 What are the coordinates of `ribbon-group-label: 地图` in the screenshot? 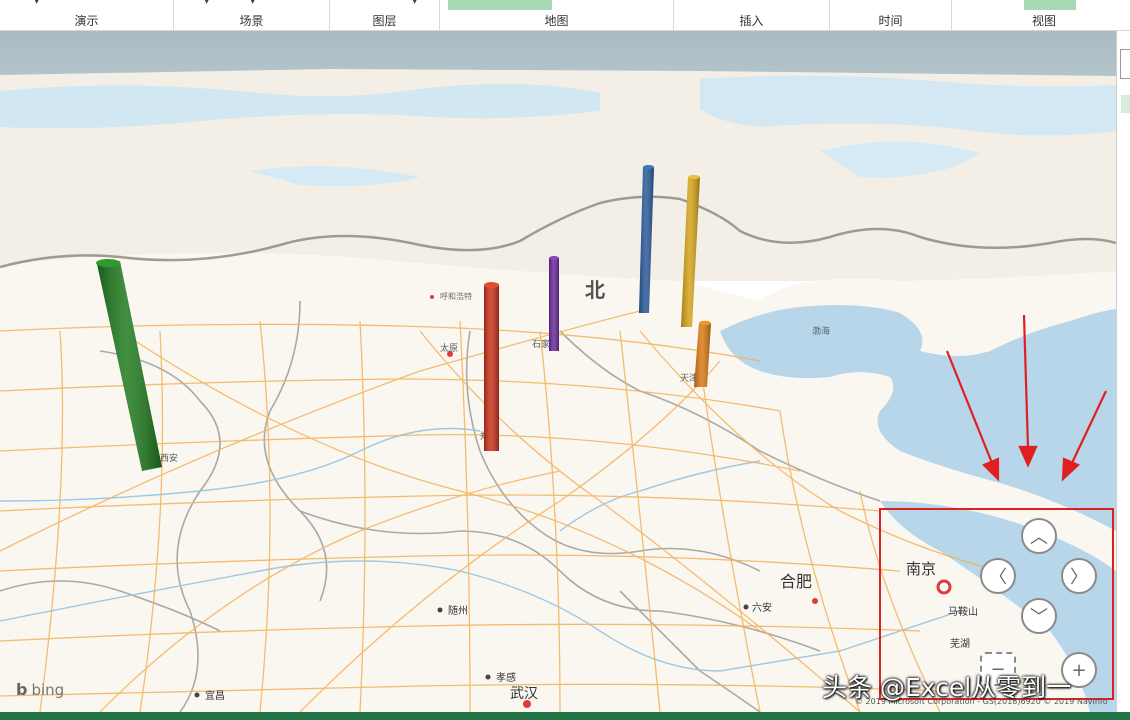 It's located at (556, 21).